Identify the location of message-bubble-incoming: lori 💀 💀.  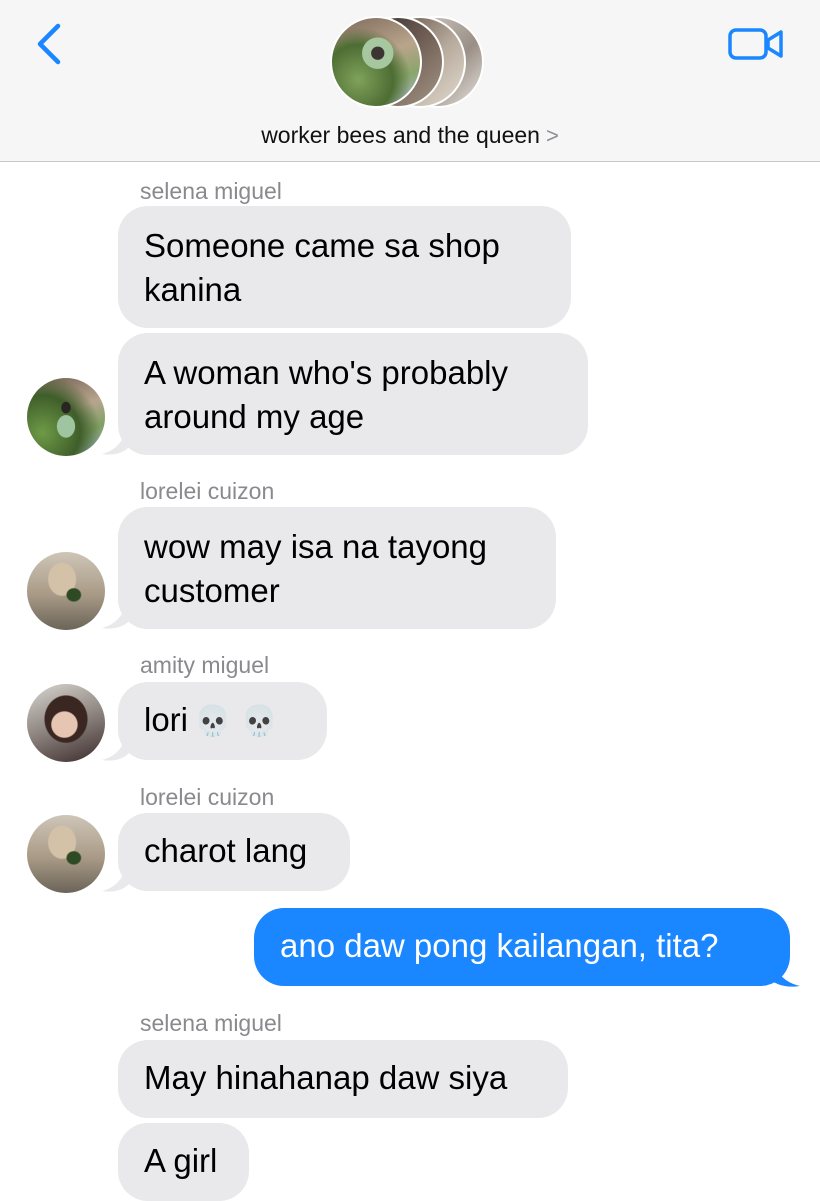
(222, 721).